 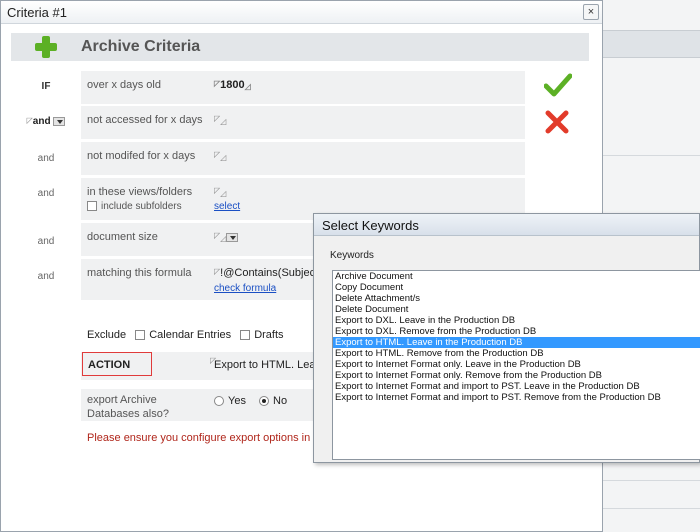 I want to click on keywords-group-label: Keywords, so click(x=352, y=255).